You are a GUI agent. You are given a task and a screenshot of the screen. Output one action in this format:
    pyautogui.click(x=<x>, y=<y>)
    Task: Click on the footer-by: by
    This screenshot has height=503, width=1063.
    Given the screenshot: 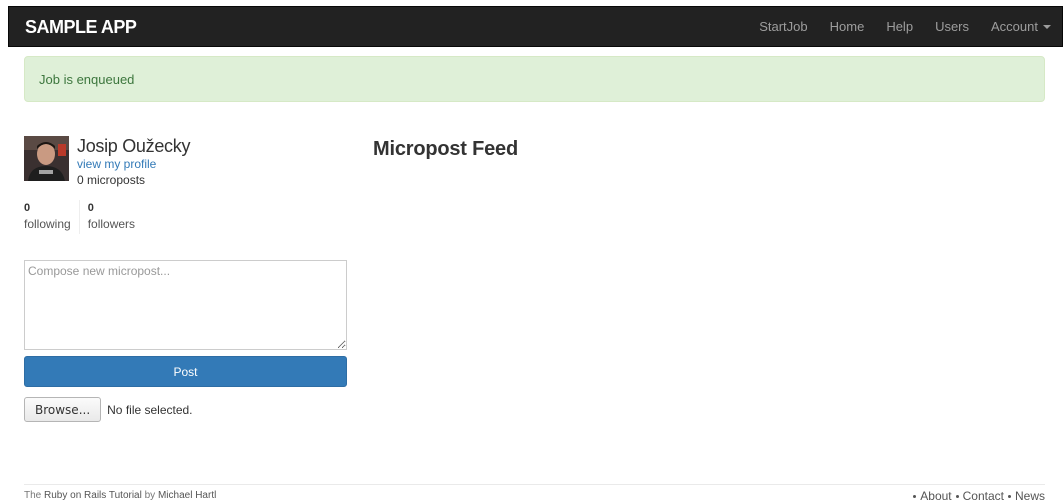 What is the action you would take?
    pyautogui.click(x=150, y=495)
    